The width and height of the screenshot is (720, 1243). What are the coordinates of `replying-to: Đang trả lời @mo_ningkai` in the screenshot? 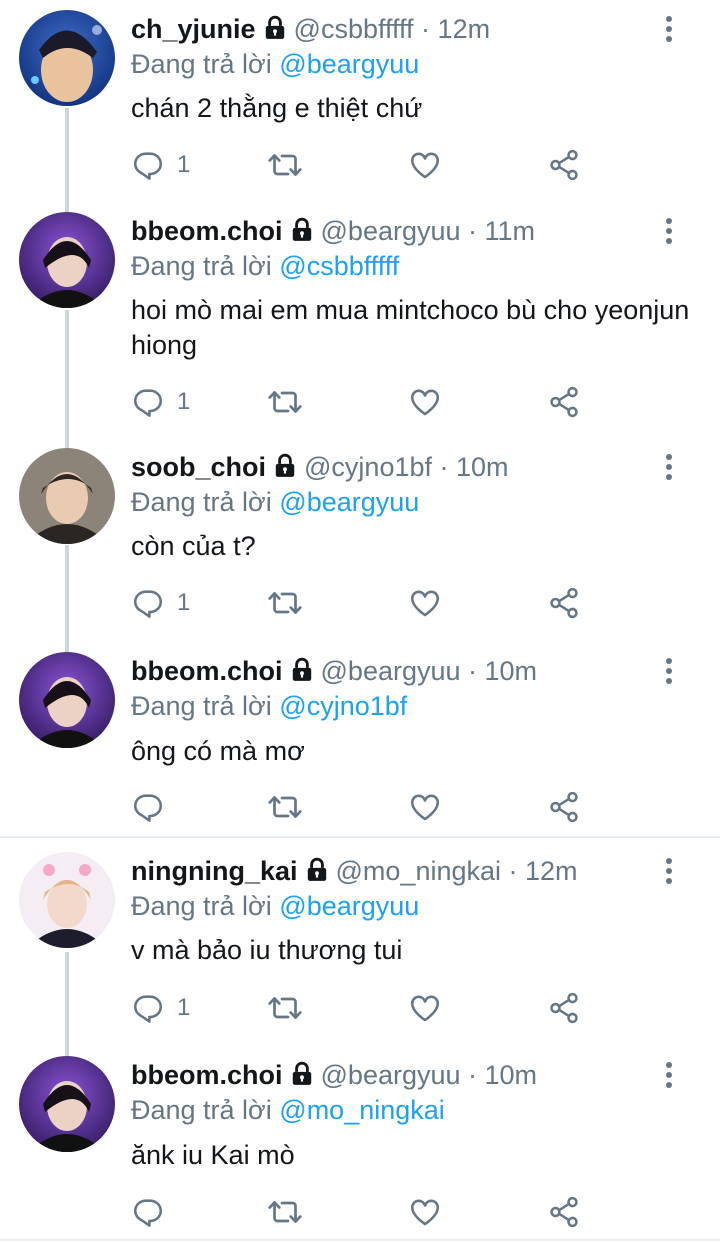 It's located at (288, 1110).